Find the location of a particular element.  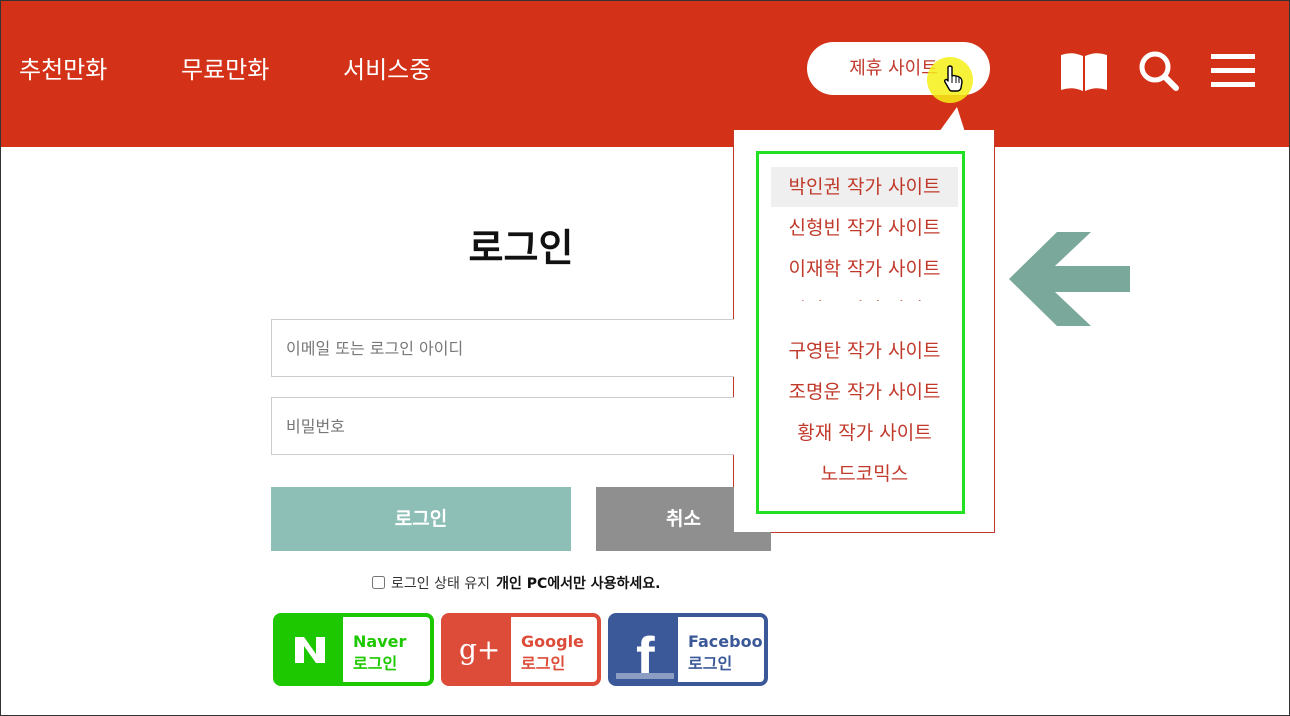

facebook-logo-bar is located at coordinates (645, 676).